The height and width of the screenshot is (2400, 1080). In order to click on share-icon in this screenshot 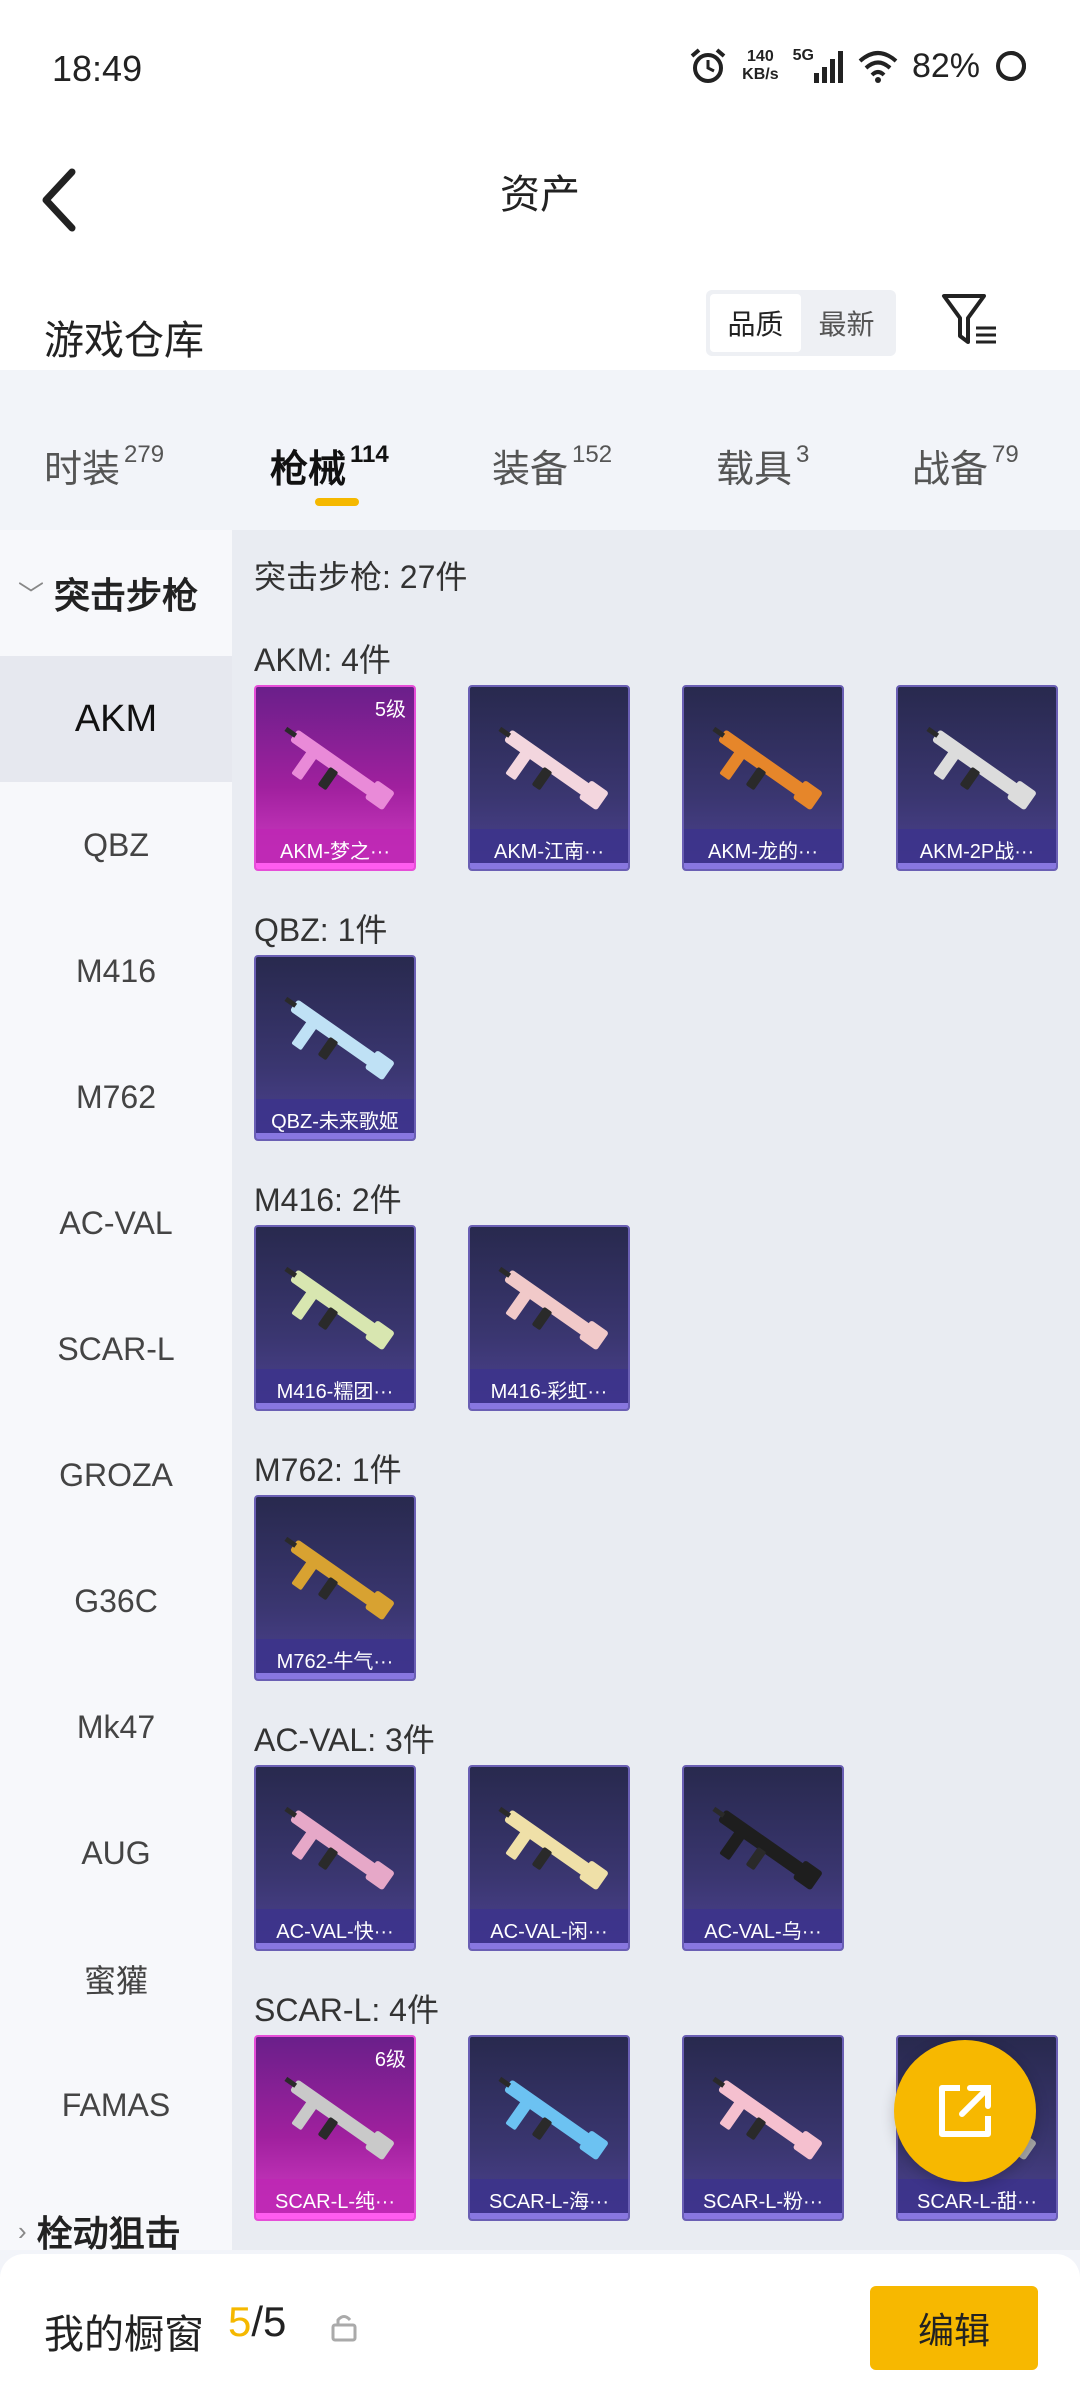, I will do `click(965, 2111)`.